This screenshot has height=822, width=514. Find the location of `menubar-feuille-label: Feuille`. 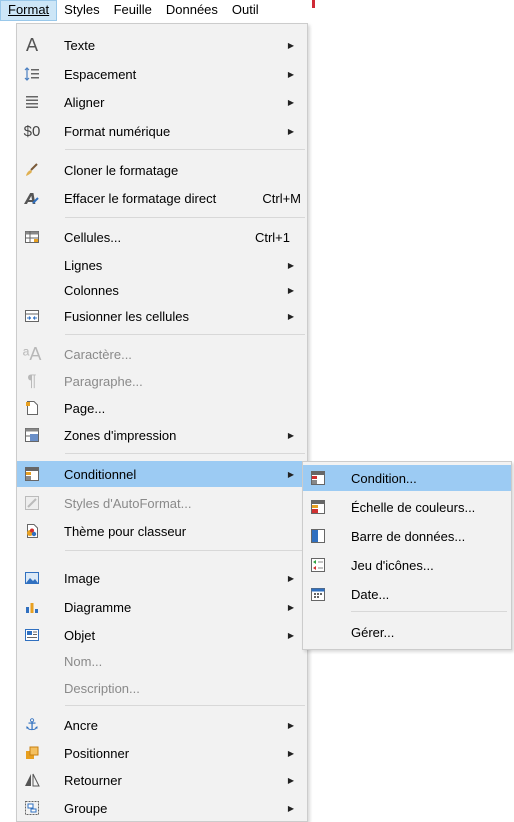

menubar-feuille-label: Feuille is located at coordinates (132, 9).